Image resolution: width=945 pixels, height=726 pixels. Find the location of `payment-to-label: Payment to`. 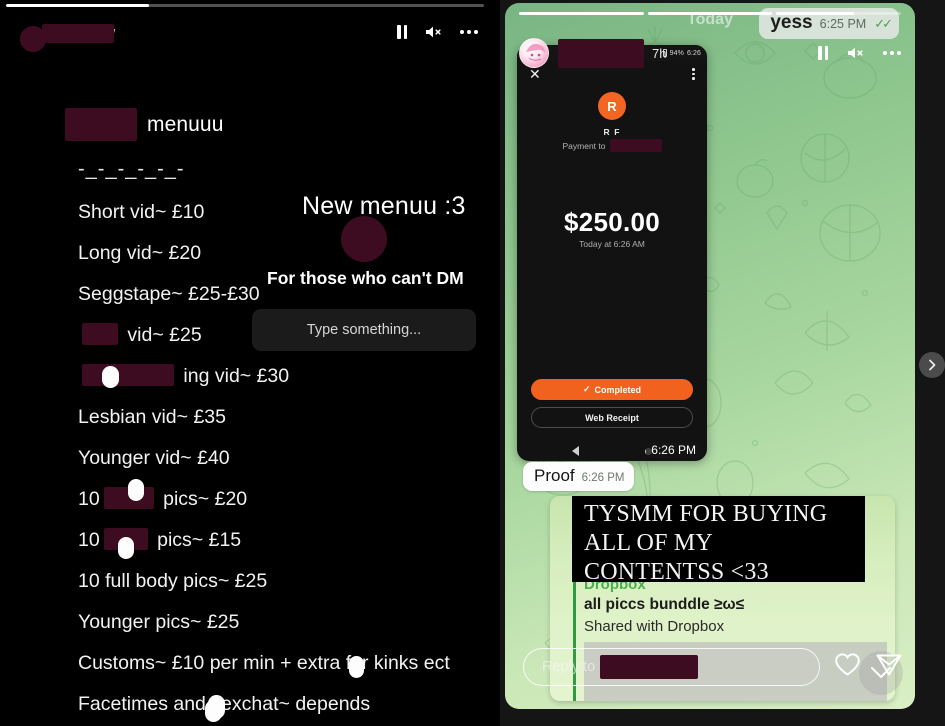

payment-to-label: Payment to is located at coordinates (584, 145).